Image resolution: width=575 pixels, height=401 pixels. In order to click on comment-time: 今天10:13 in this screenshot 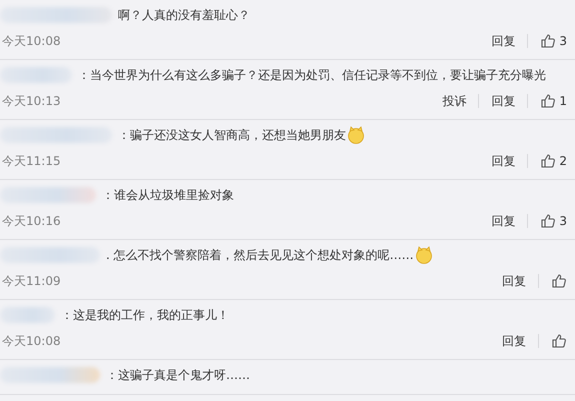, I will do `click(31, 101)`.